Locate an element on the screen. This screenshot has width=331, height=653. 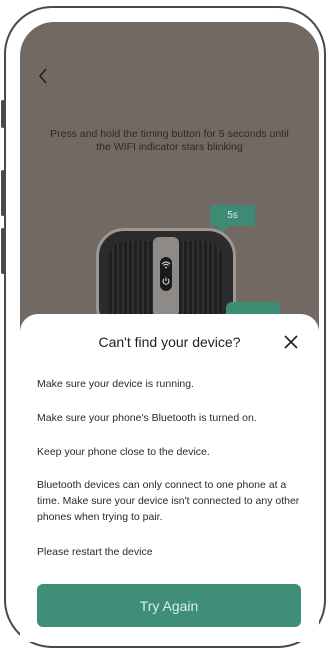
back-button is located at coordinates (45, 77).